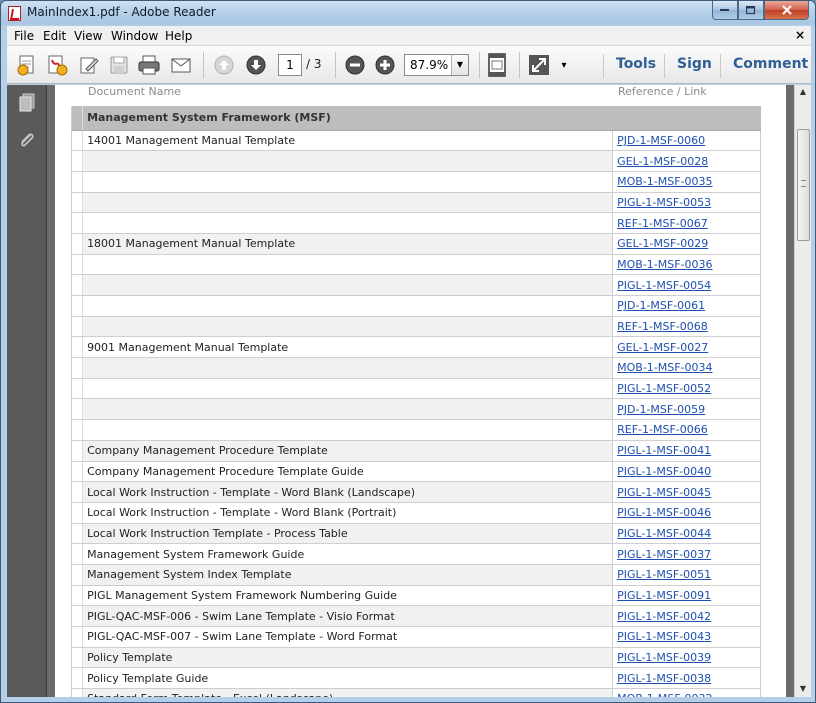 The height and width of the screenshot is (703, 816). Describe the element at coordinates (134, 36) in the screenshot. I see `menu-window: Window` at that location.